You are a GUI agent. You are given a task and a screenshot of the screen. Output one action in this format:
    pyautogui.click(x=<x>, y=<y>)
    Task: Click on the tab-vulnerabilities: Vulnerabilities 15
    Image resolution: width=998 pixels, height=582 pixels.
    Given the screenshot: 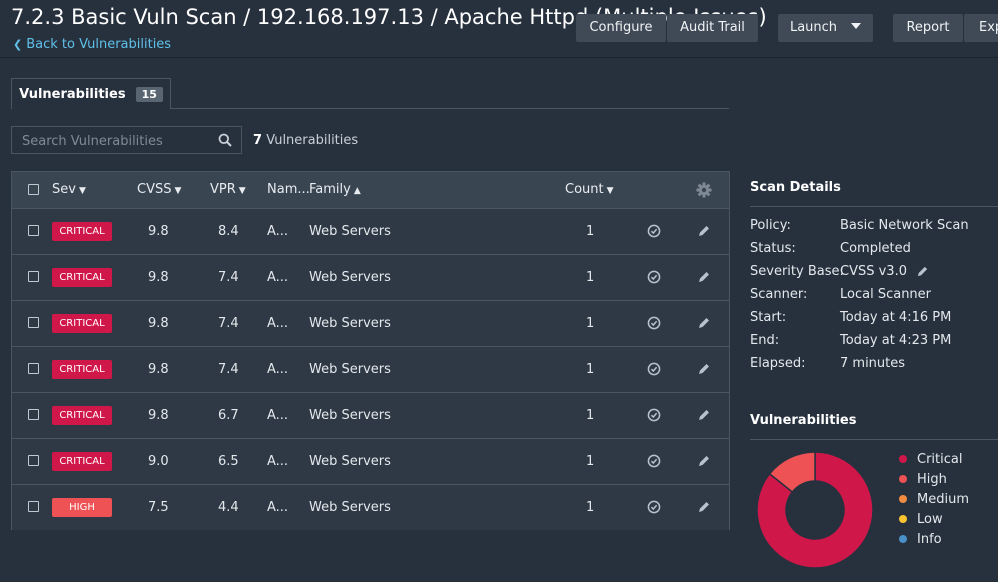 What is the action you would take?
    pyautogui.click(x=91, y=93)
    